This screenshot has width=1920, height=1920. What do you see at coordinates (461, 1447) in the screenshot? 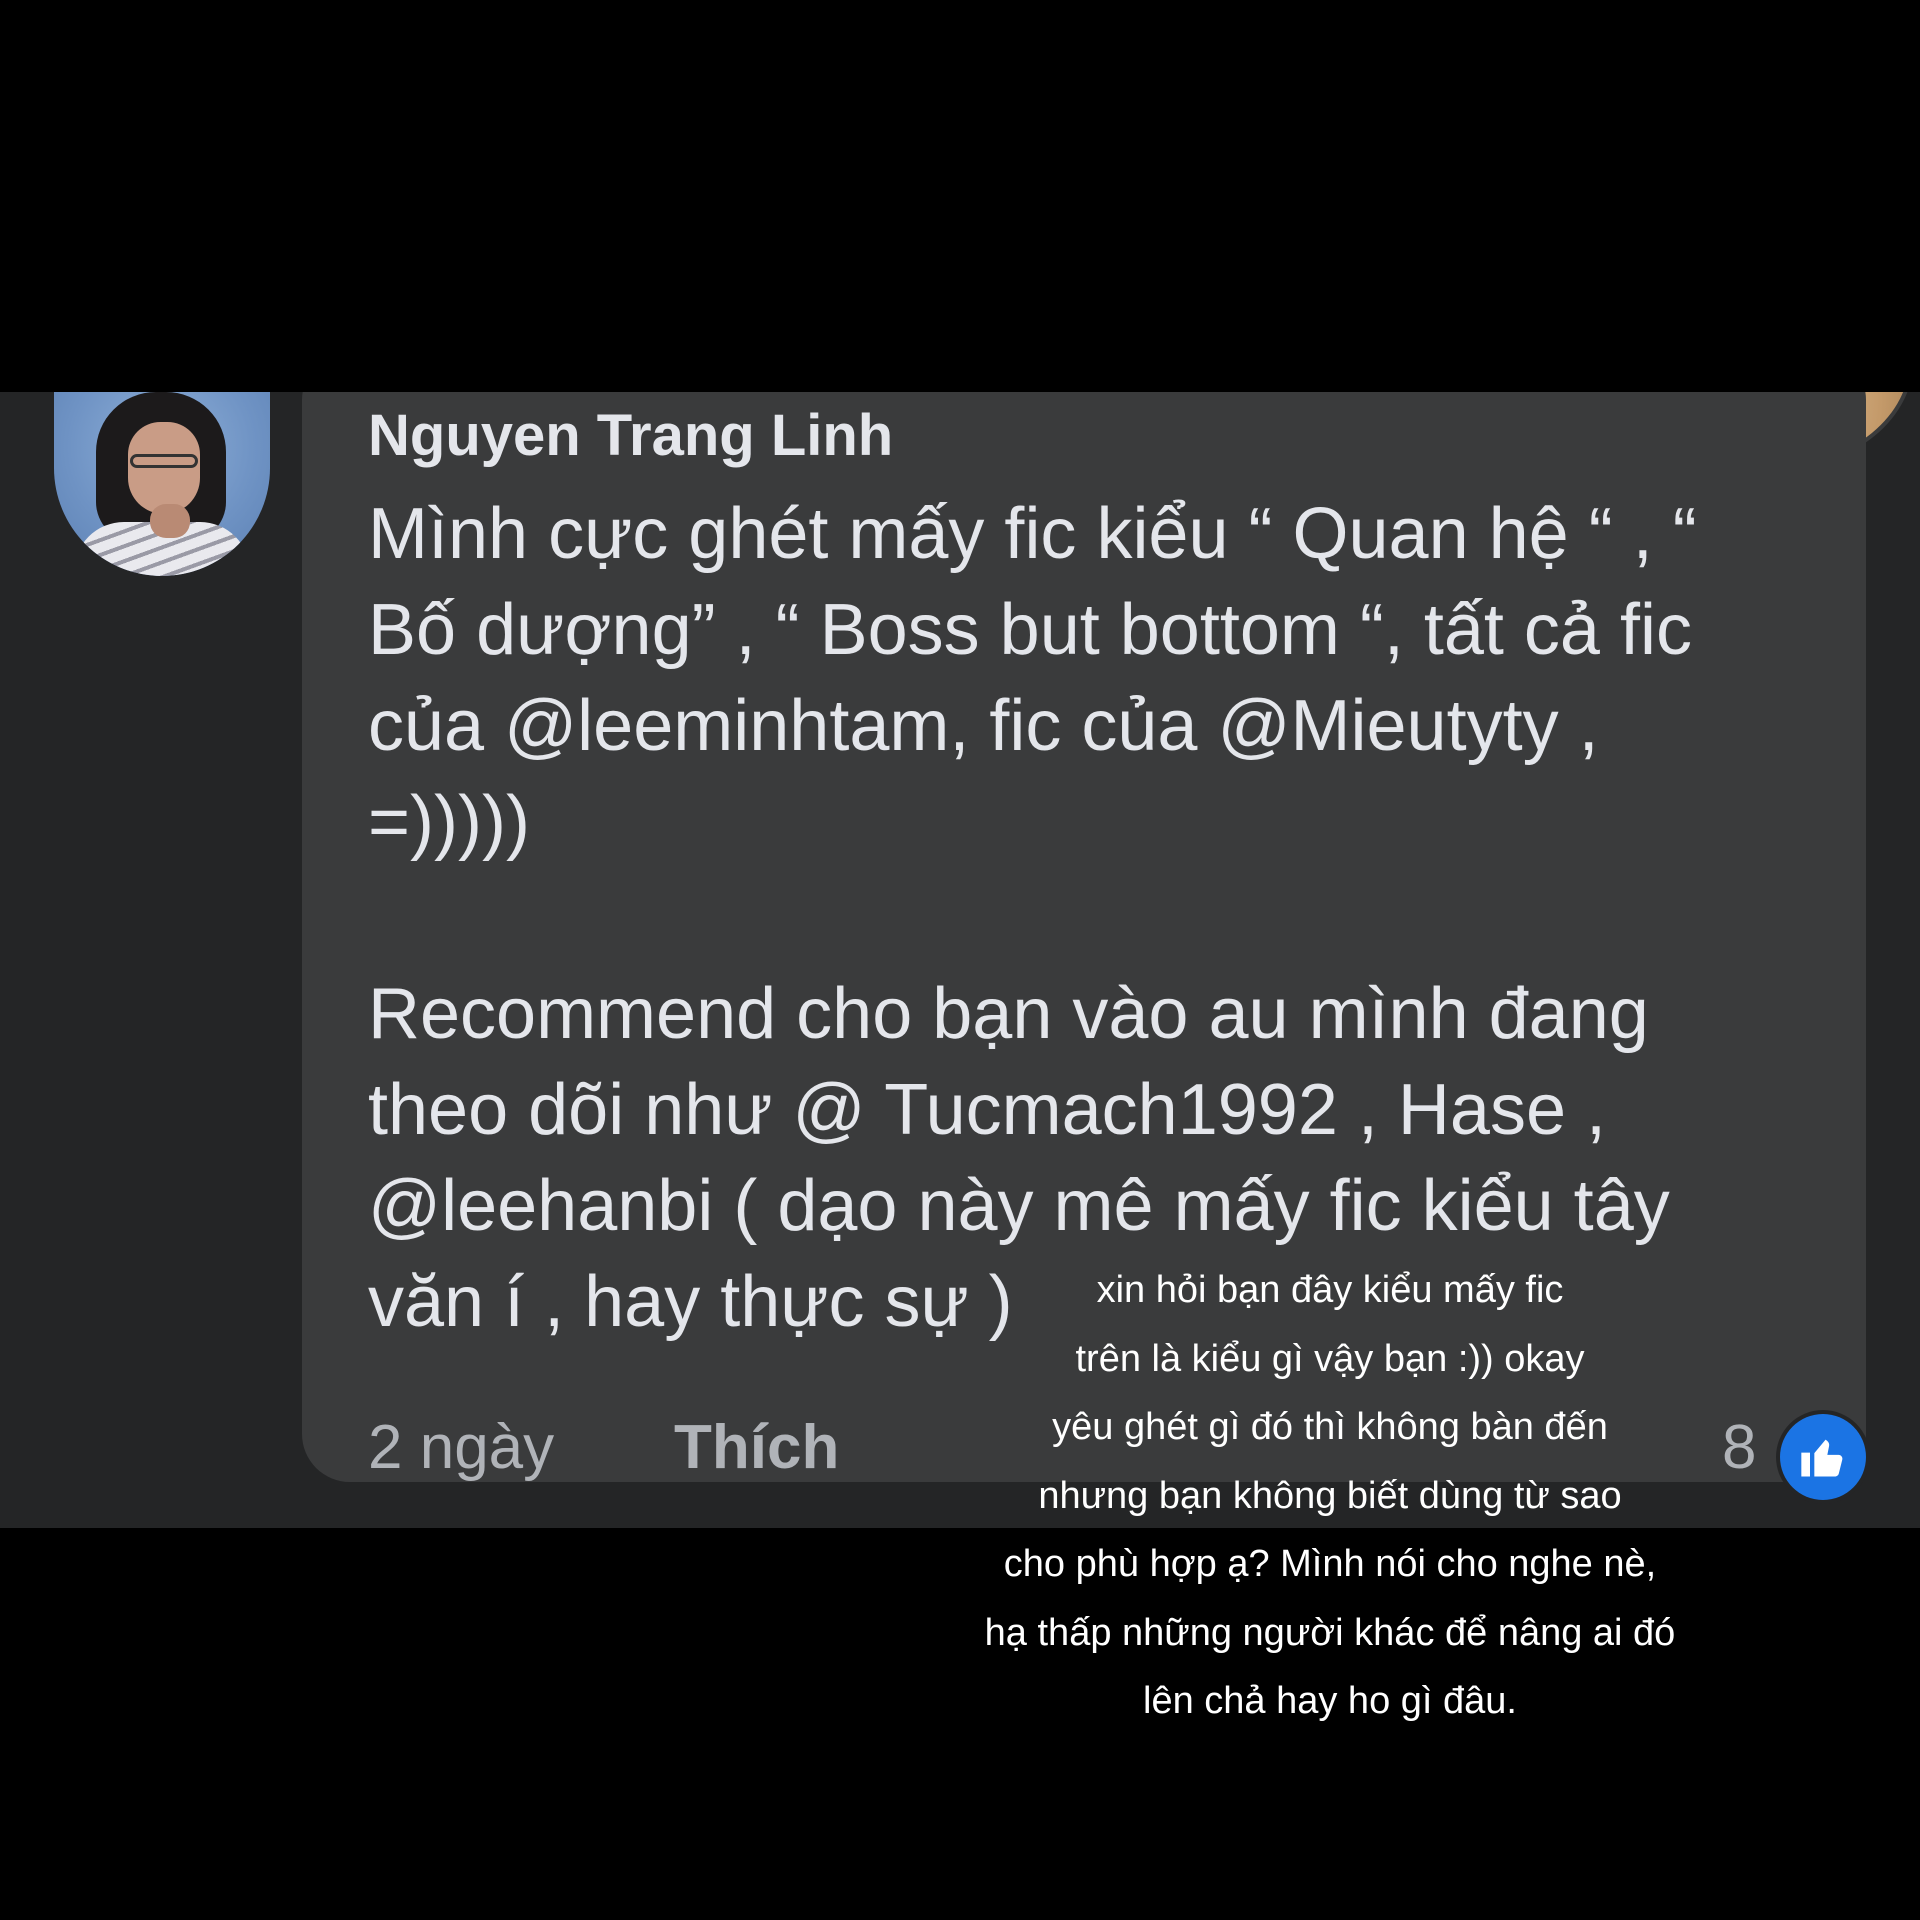
I see `comment-time: 2 ngày` at bounding box center [461, 1447].